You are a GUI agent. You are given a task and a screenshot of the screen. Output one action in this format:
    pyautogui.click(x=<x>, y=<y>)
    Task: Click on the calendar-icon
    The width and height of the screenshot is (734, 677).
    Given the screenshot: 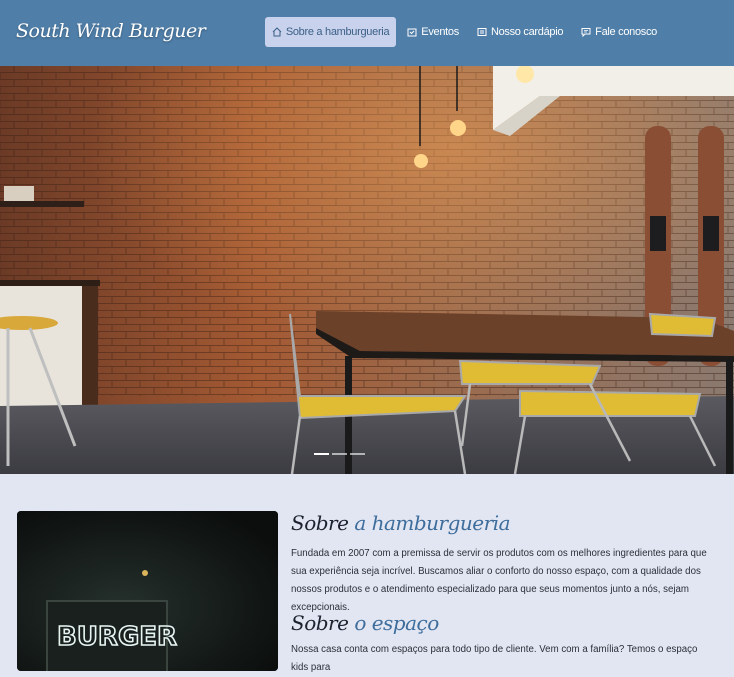 What is the action you would take?
    pyautogui.click(x=412, y=32)
    